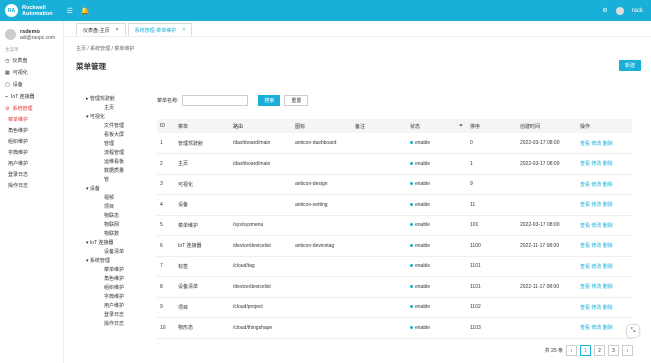  I want to click on sidebar-subitem: 组织维护, so click(31, 142).